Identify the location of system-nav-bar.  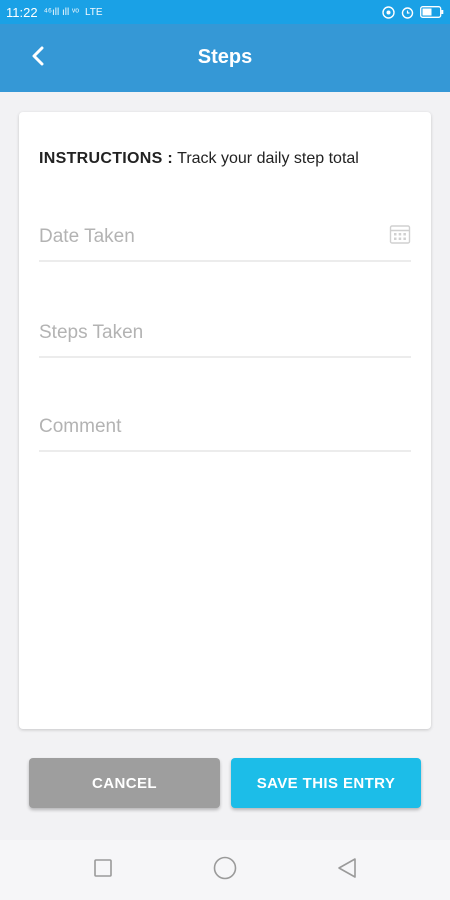
(225, 870).